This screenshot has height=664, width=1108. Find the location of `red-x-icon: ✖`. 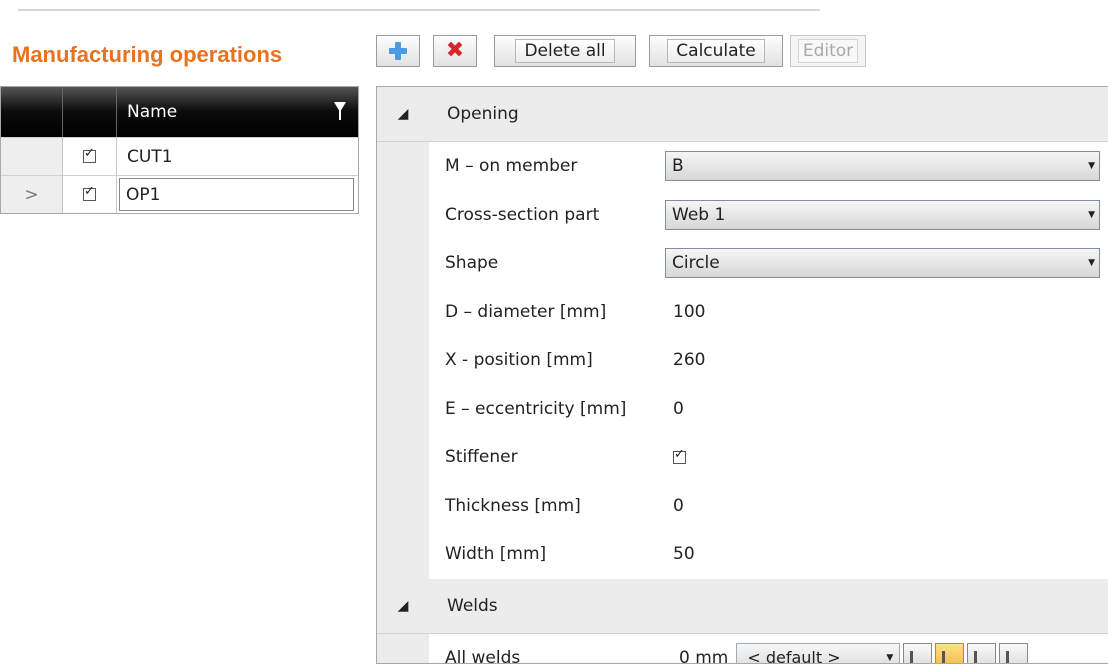

red-x-icon: ✖ is located at coordinates (455, 50).